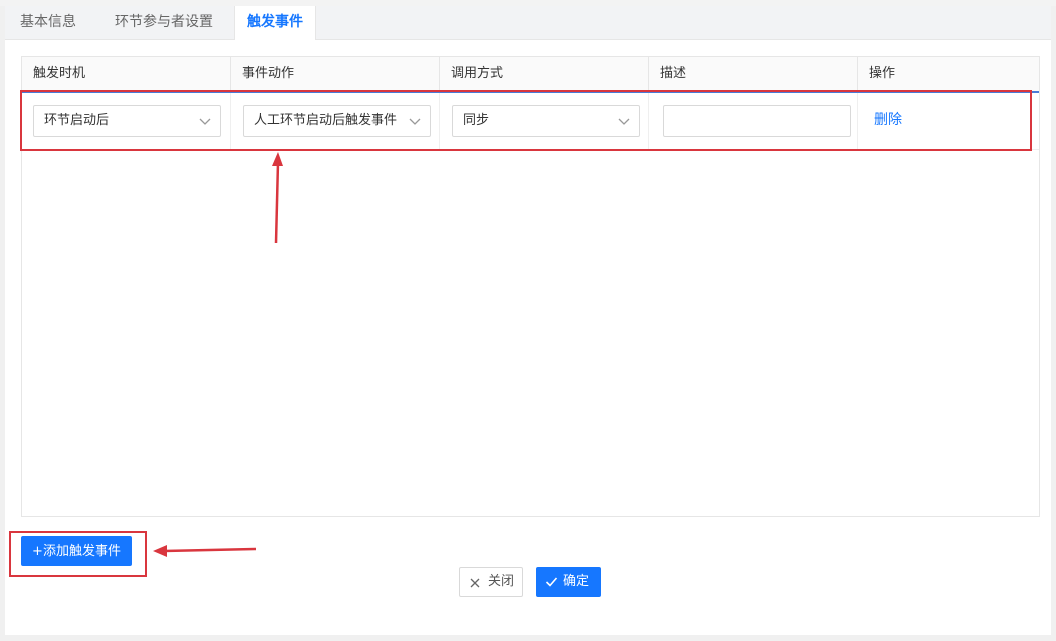 This screenshot has height=641, width=1056. What do you see at coordinates (76, 551) in the screenshot?
I see `add-trigger-event-button: +添加触发事件` at bounding box center [76, 551].